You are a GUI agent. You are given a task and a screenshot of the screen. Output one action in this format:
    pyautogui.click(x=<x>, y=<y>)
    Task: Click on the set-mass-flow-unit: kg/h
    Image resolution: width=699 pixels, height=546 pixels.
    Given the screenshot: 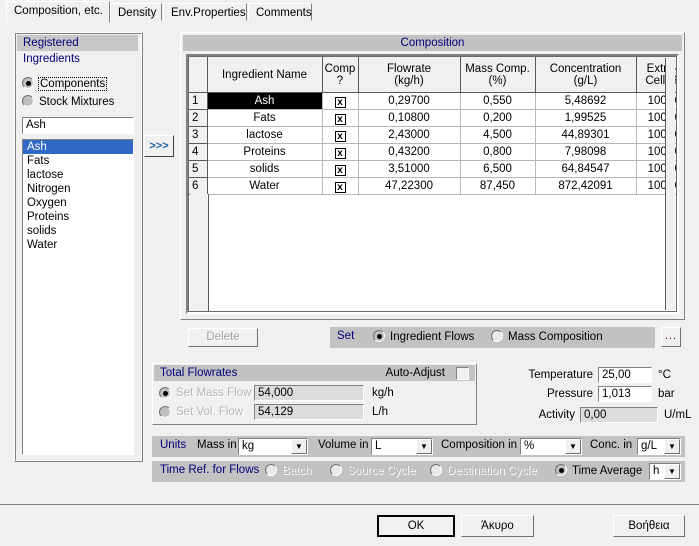 What is the action you would take?
    pyautogui.click(x=383, y=393)
    